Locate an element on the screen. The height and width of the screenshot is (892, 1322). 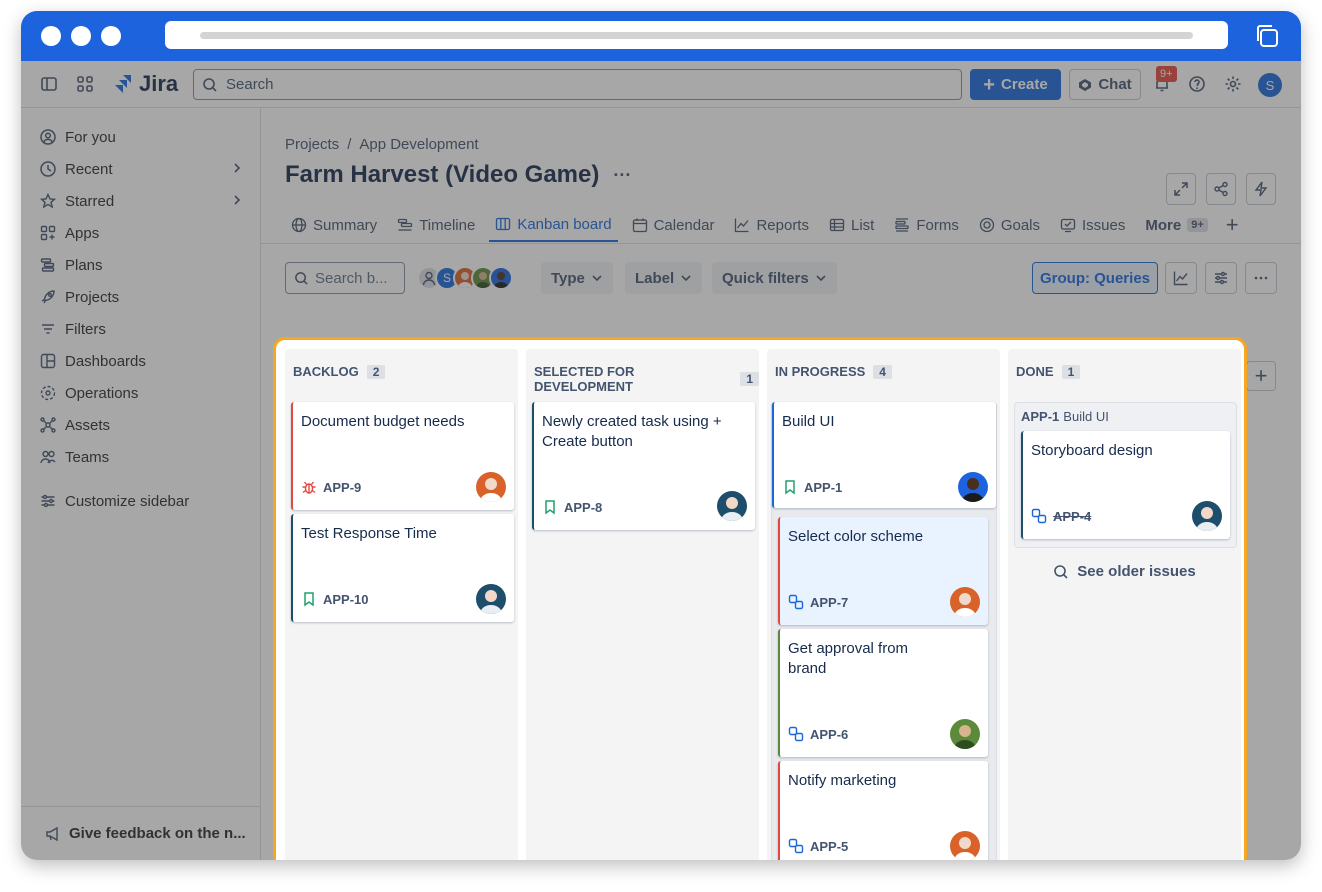
group-by-button: Group: Queries is located at coordinates (1095, 278).